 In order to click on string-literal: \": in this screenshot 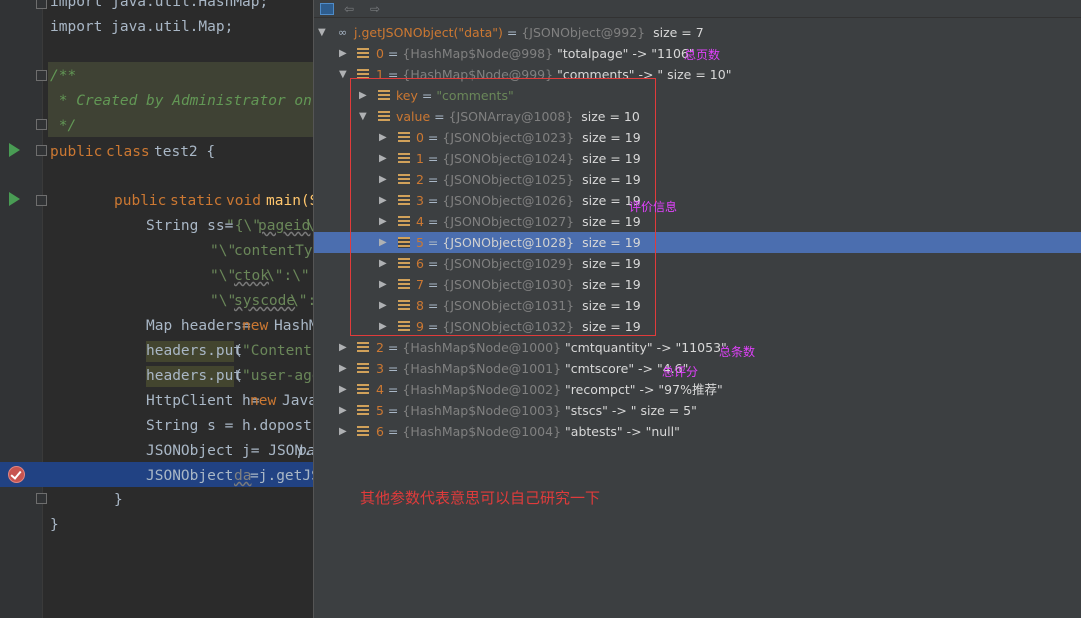, I will do `click(301, 301)`.